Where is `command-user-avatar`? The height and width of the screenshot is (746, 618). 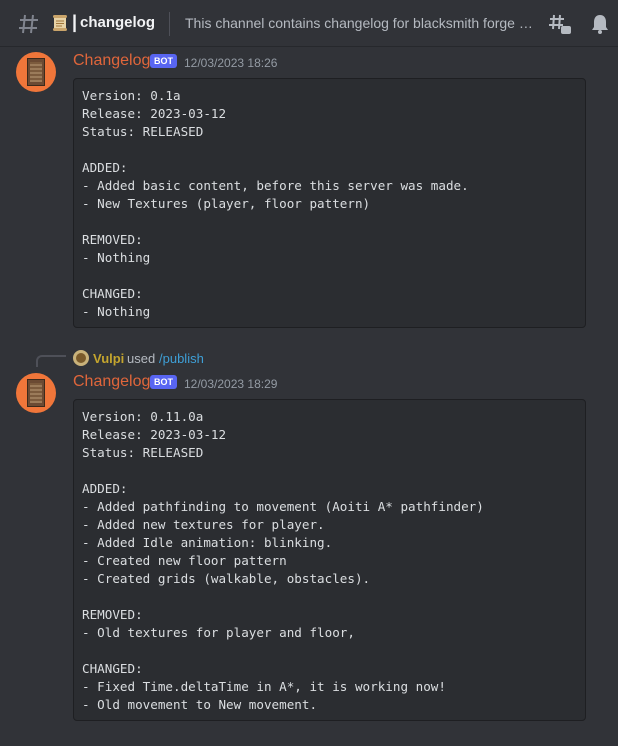 command-user-avatar is located at coordinates (81, 358).